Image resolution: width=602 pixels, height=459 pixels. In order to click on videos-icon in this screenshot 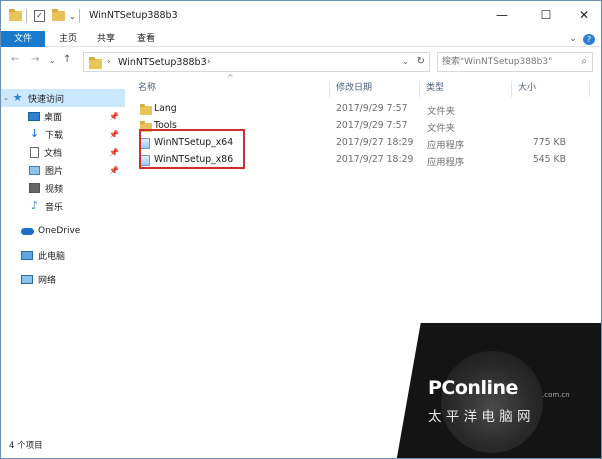, I will do `click(34, 188)`.